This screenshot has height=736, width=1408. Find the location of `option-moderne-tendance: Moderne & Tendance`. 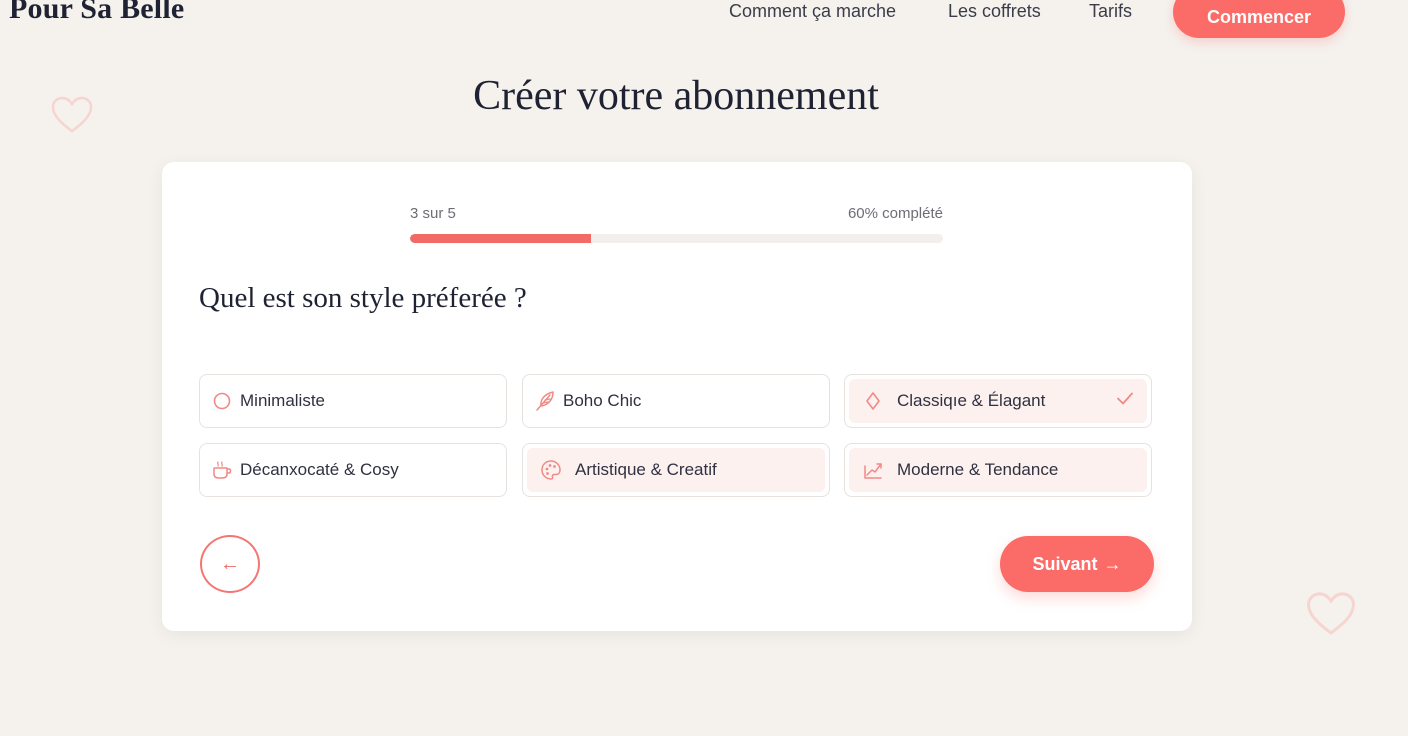

option-moderne-tendance: Moderne & Tendance is located at coordinates (998, 470).